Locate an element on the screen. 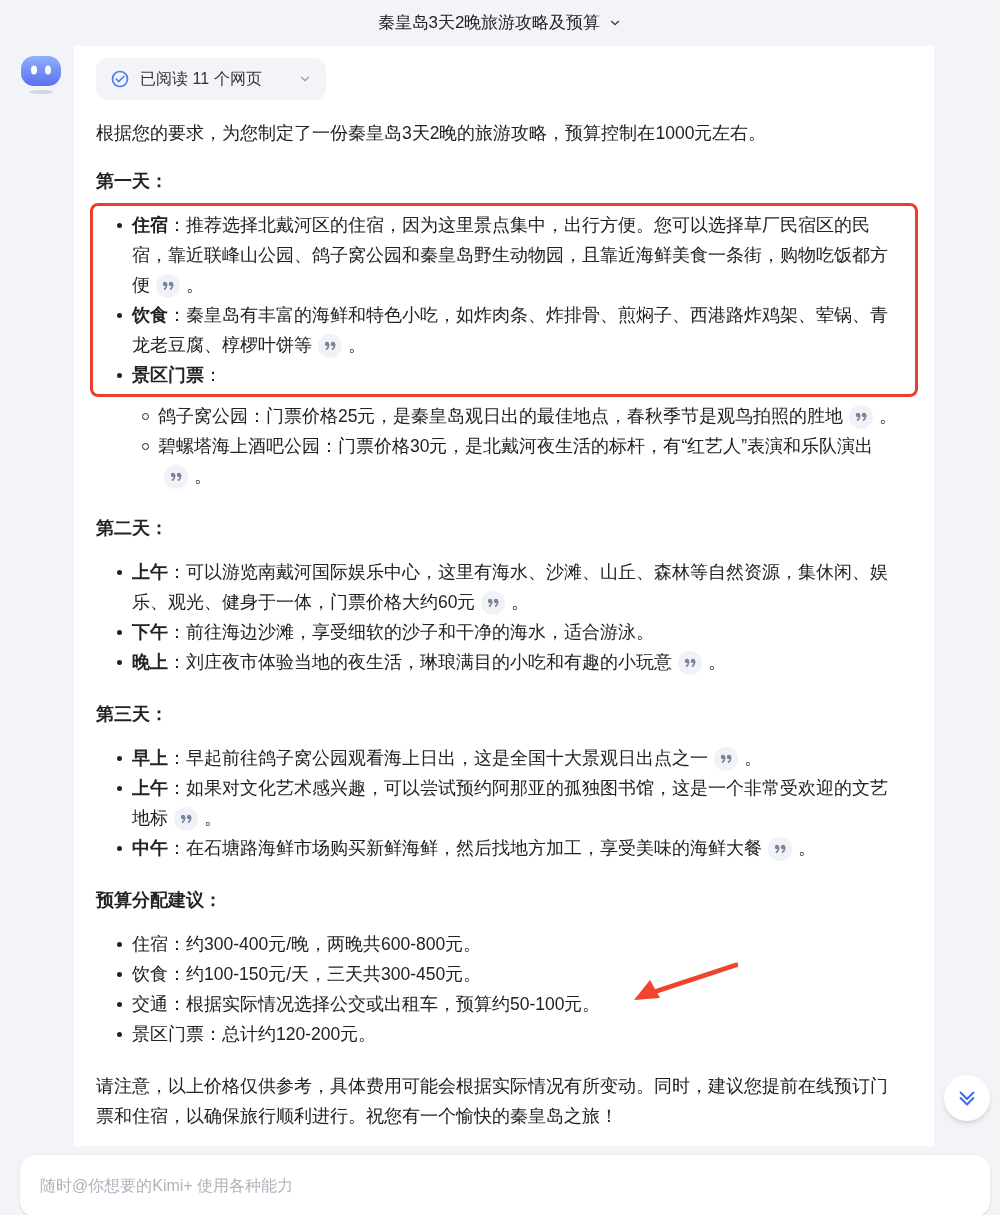 Image resolution: width=1000 pixels, height=1215 pixels. closing-paragraph: 请注意，以上价格仅供参考，具体费用可能会根据实际情况有所变动。同时，建议您提前在线预订门票和住宿，以确保旅行顺利进行。祝您有一个愉快的秦皇岛之旅！ is located at coordinates (492, 1101).